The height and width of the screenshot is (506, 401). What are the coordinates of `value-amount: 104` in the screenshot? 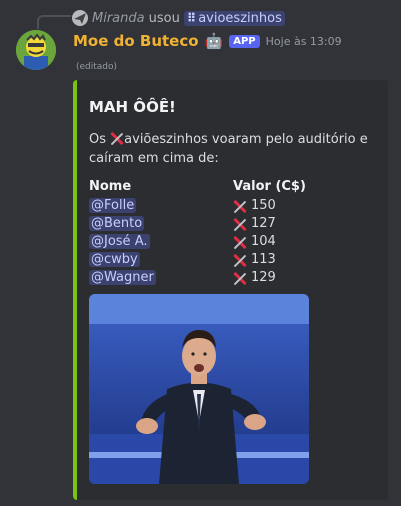 It's located at (263, 241).